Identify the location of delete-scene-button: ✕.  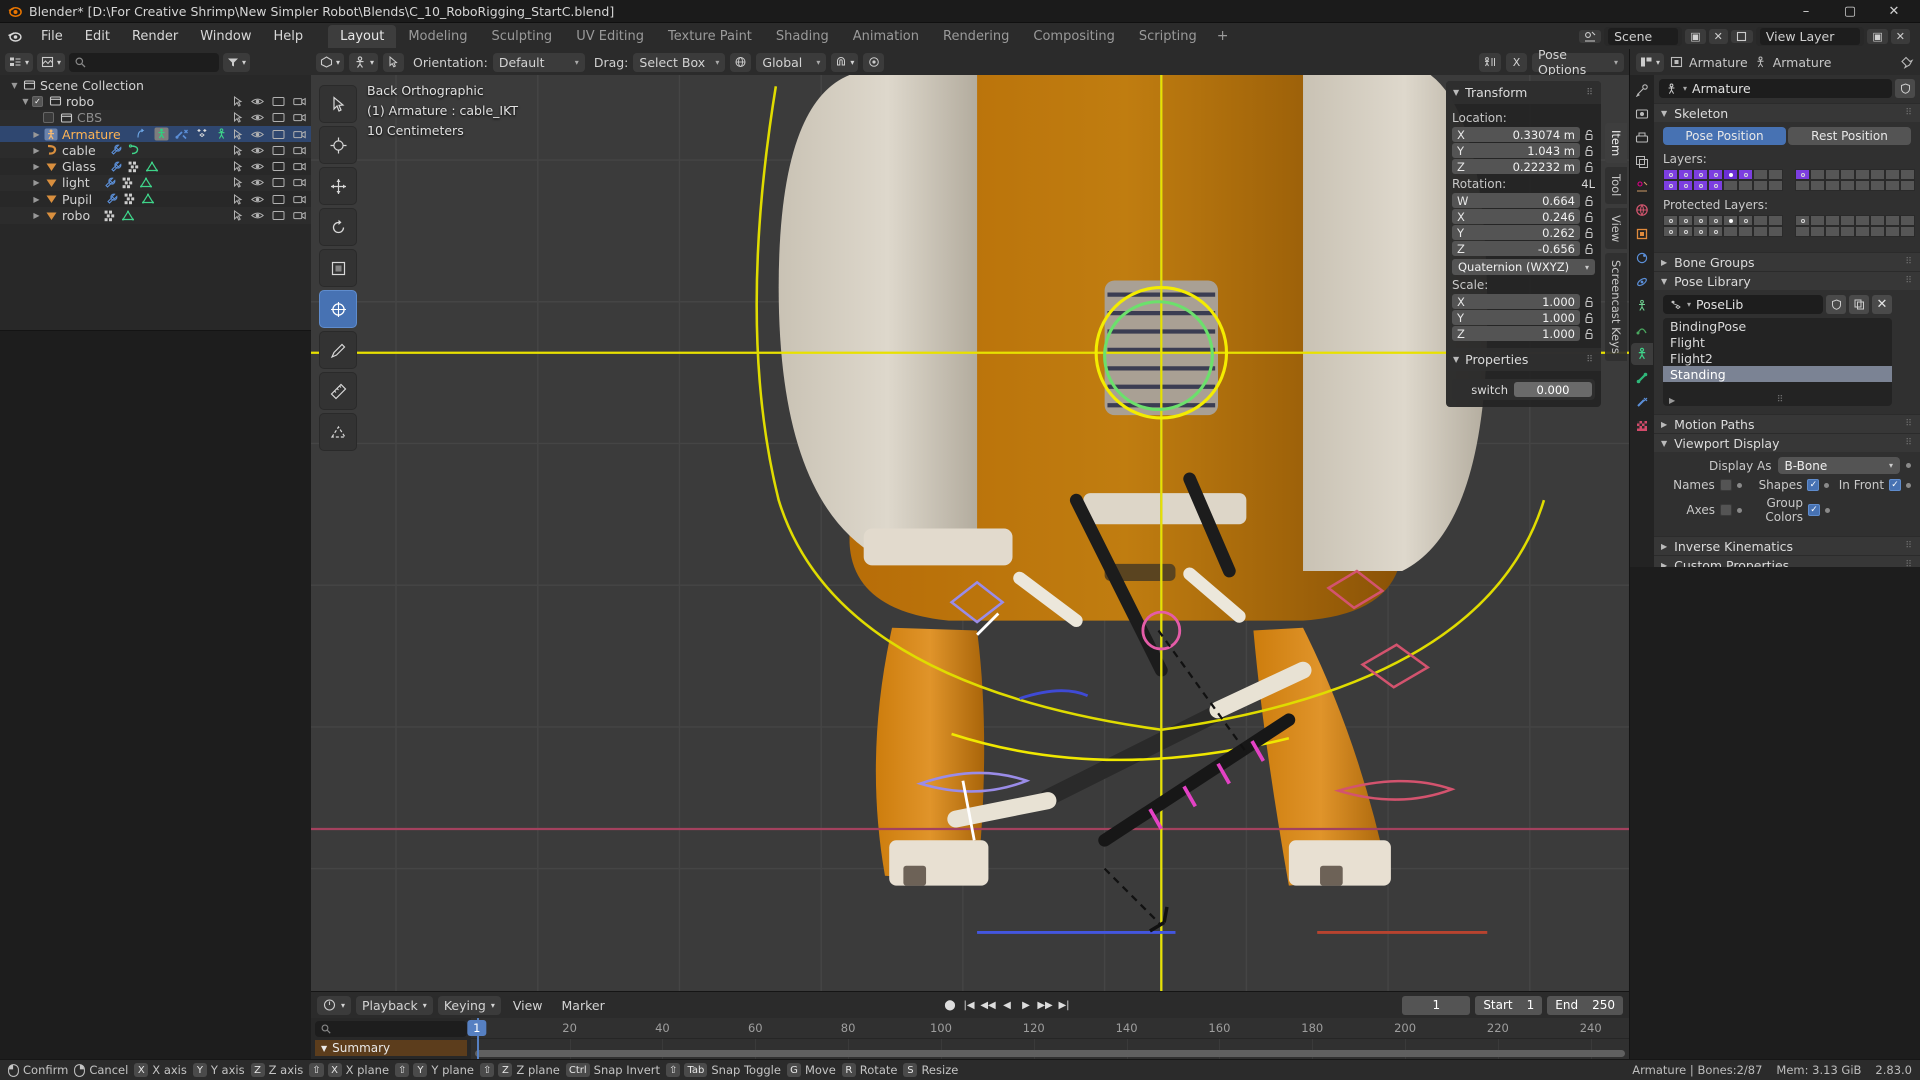
(1718, 36).